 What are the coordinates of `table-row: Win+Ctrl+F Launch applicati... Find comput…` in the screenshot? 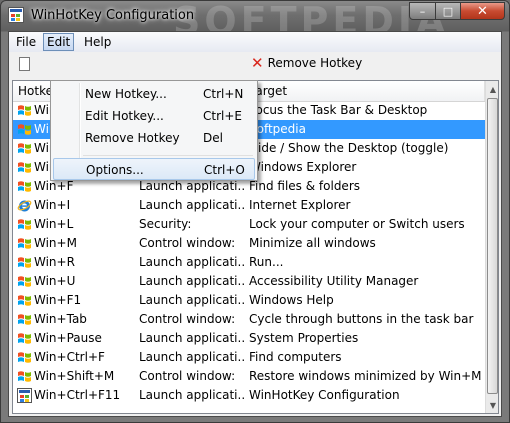 It's located at (249, 357).